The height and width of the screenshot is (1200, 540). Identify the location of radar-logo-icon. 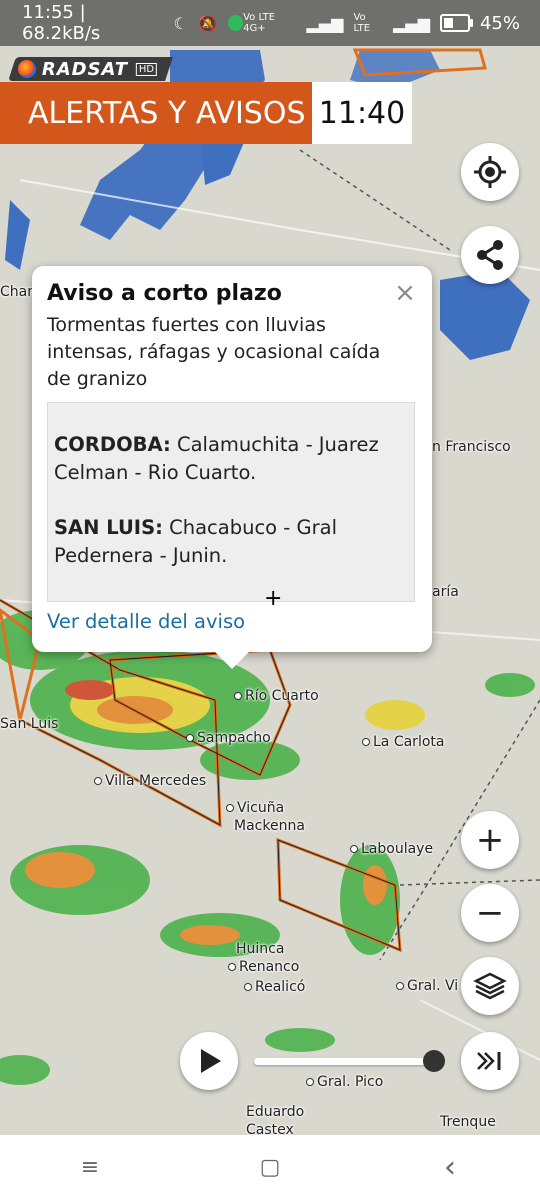
(27, 69).